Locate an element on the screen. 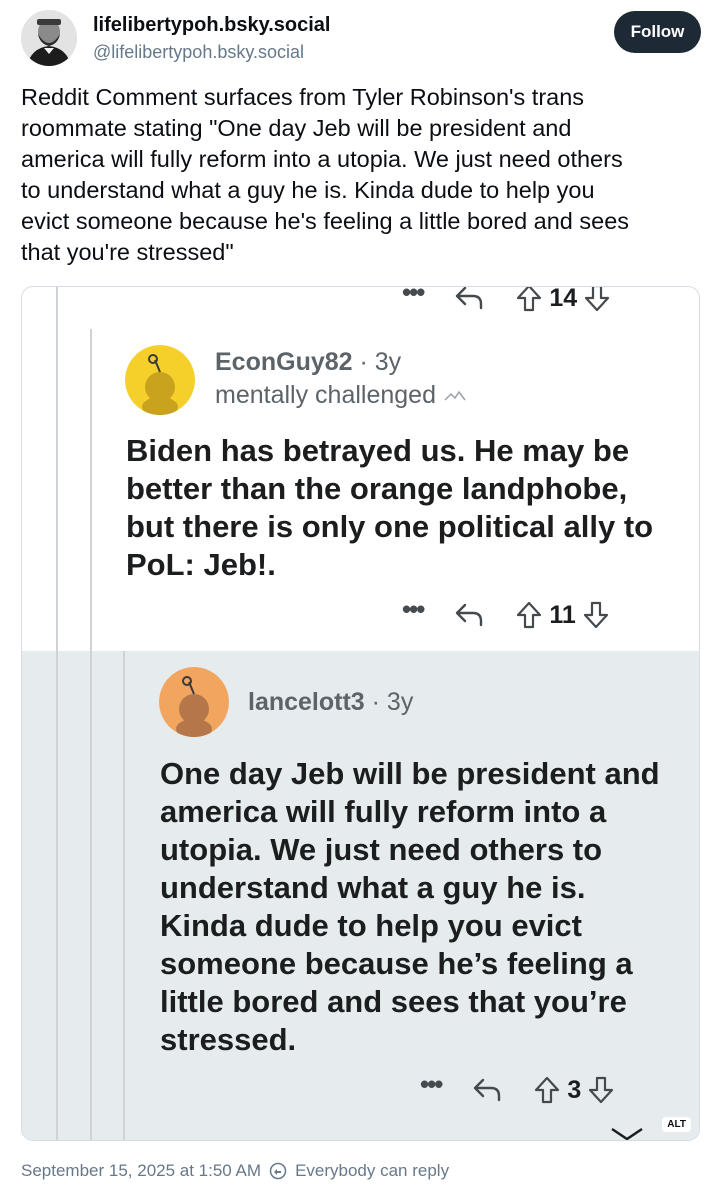 This screenshot has height=1186, width=720. comment2-actions: ••• 3 is located at coordinates (517, 1088).